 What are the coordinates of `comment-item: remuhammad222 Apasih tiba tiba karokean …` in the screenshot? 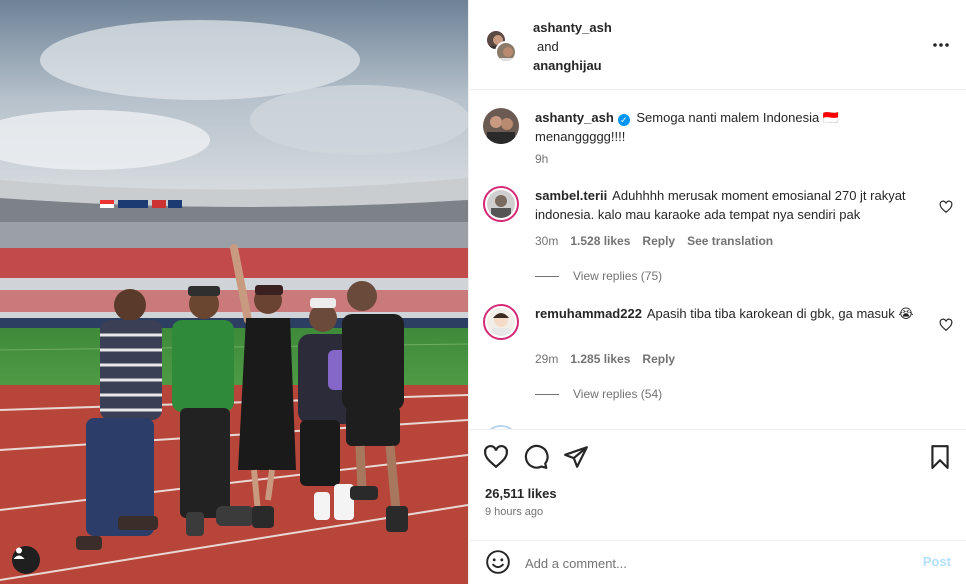 It's located at (718, 354).